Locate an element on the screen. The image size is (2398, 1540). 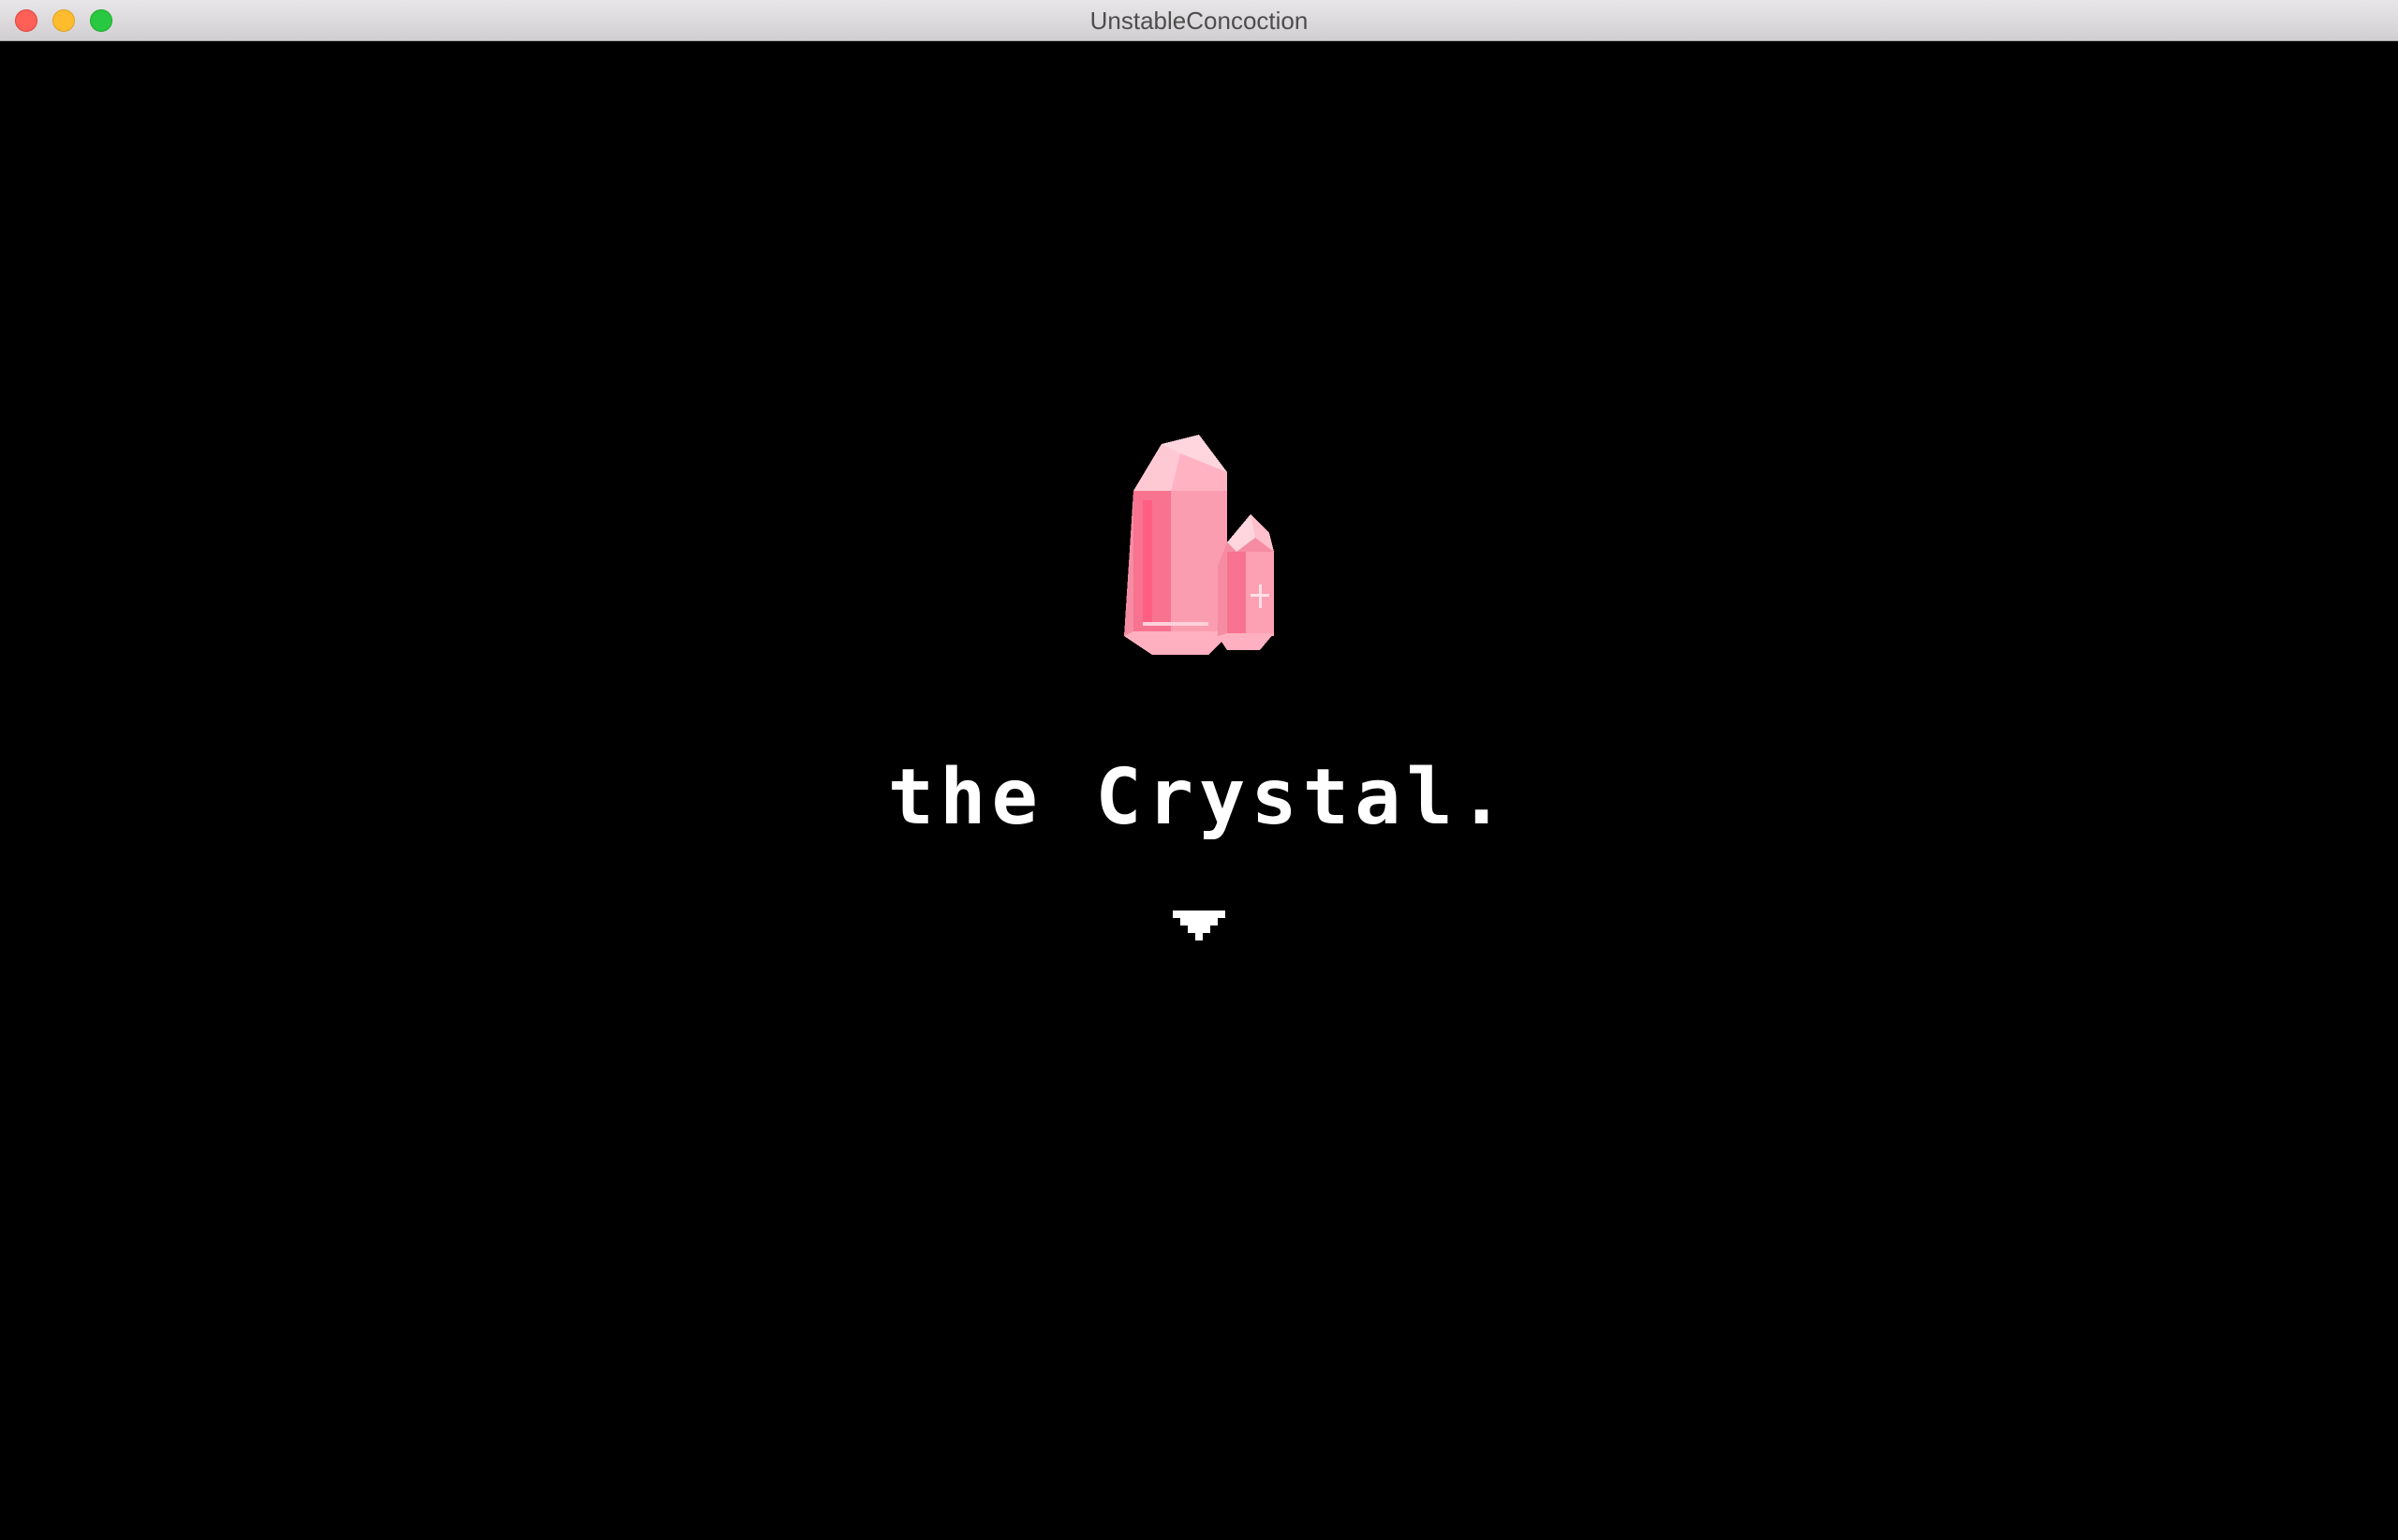
window-title: UnstableConcoction is located at coordinates (1199, 21).